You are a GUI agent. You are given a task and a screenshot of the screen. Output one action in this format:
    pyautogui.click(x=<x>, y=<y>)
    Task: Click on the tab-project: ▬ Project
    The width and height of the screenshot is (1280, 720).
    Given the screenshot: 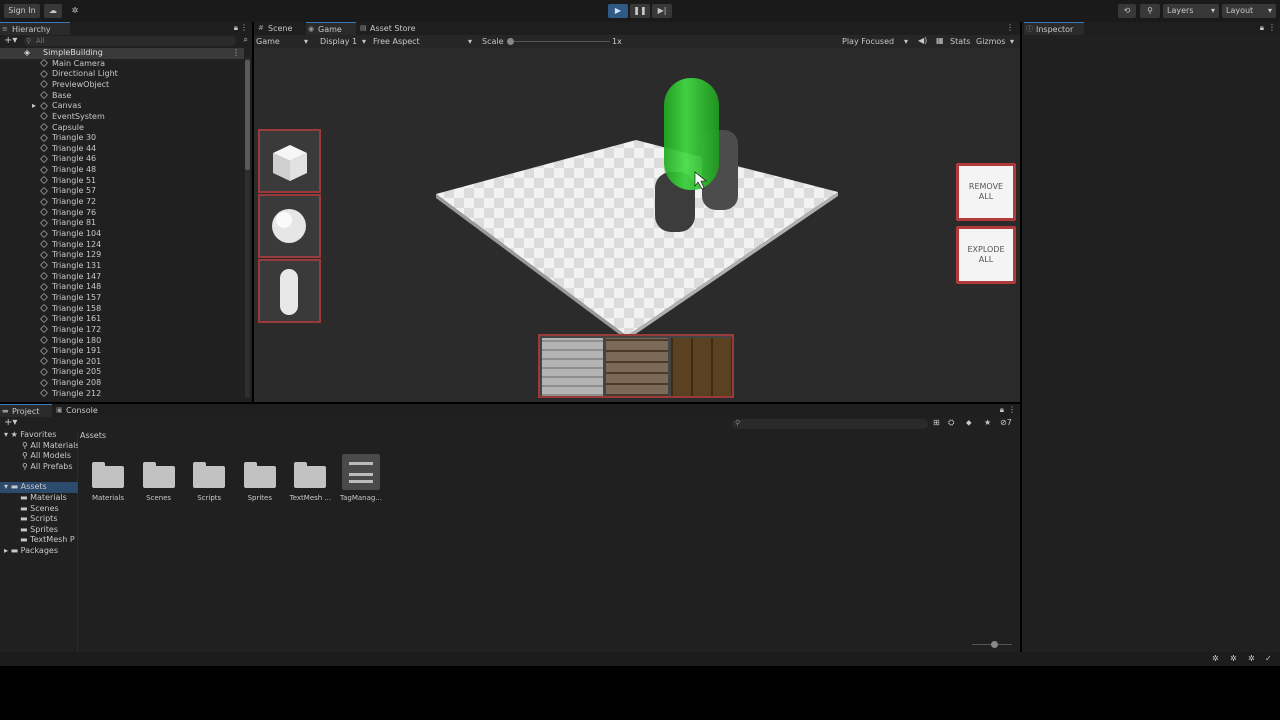 What is the action you would take?
    pyautogui.click(x=26, y=410)
    